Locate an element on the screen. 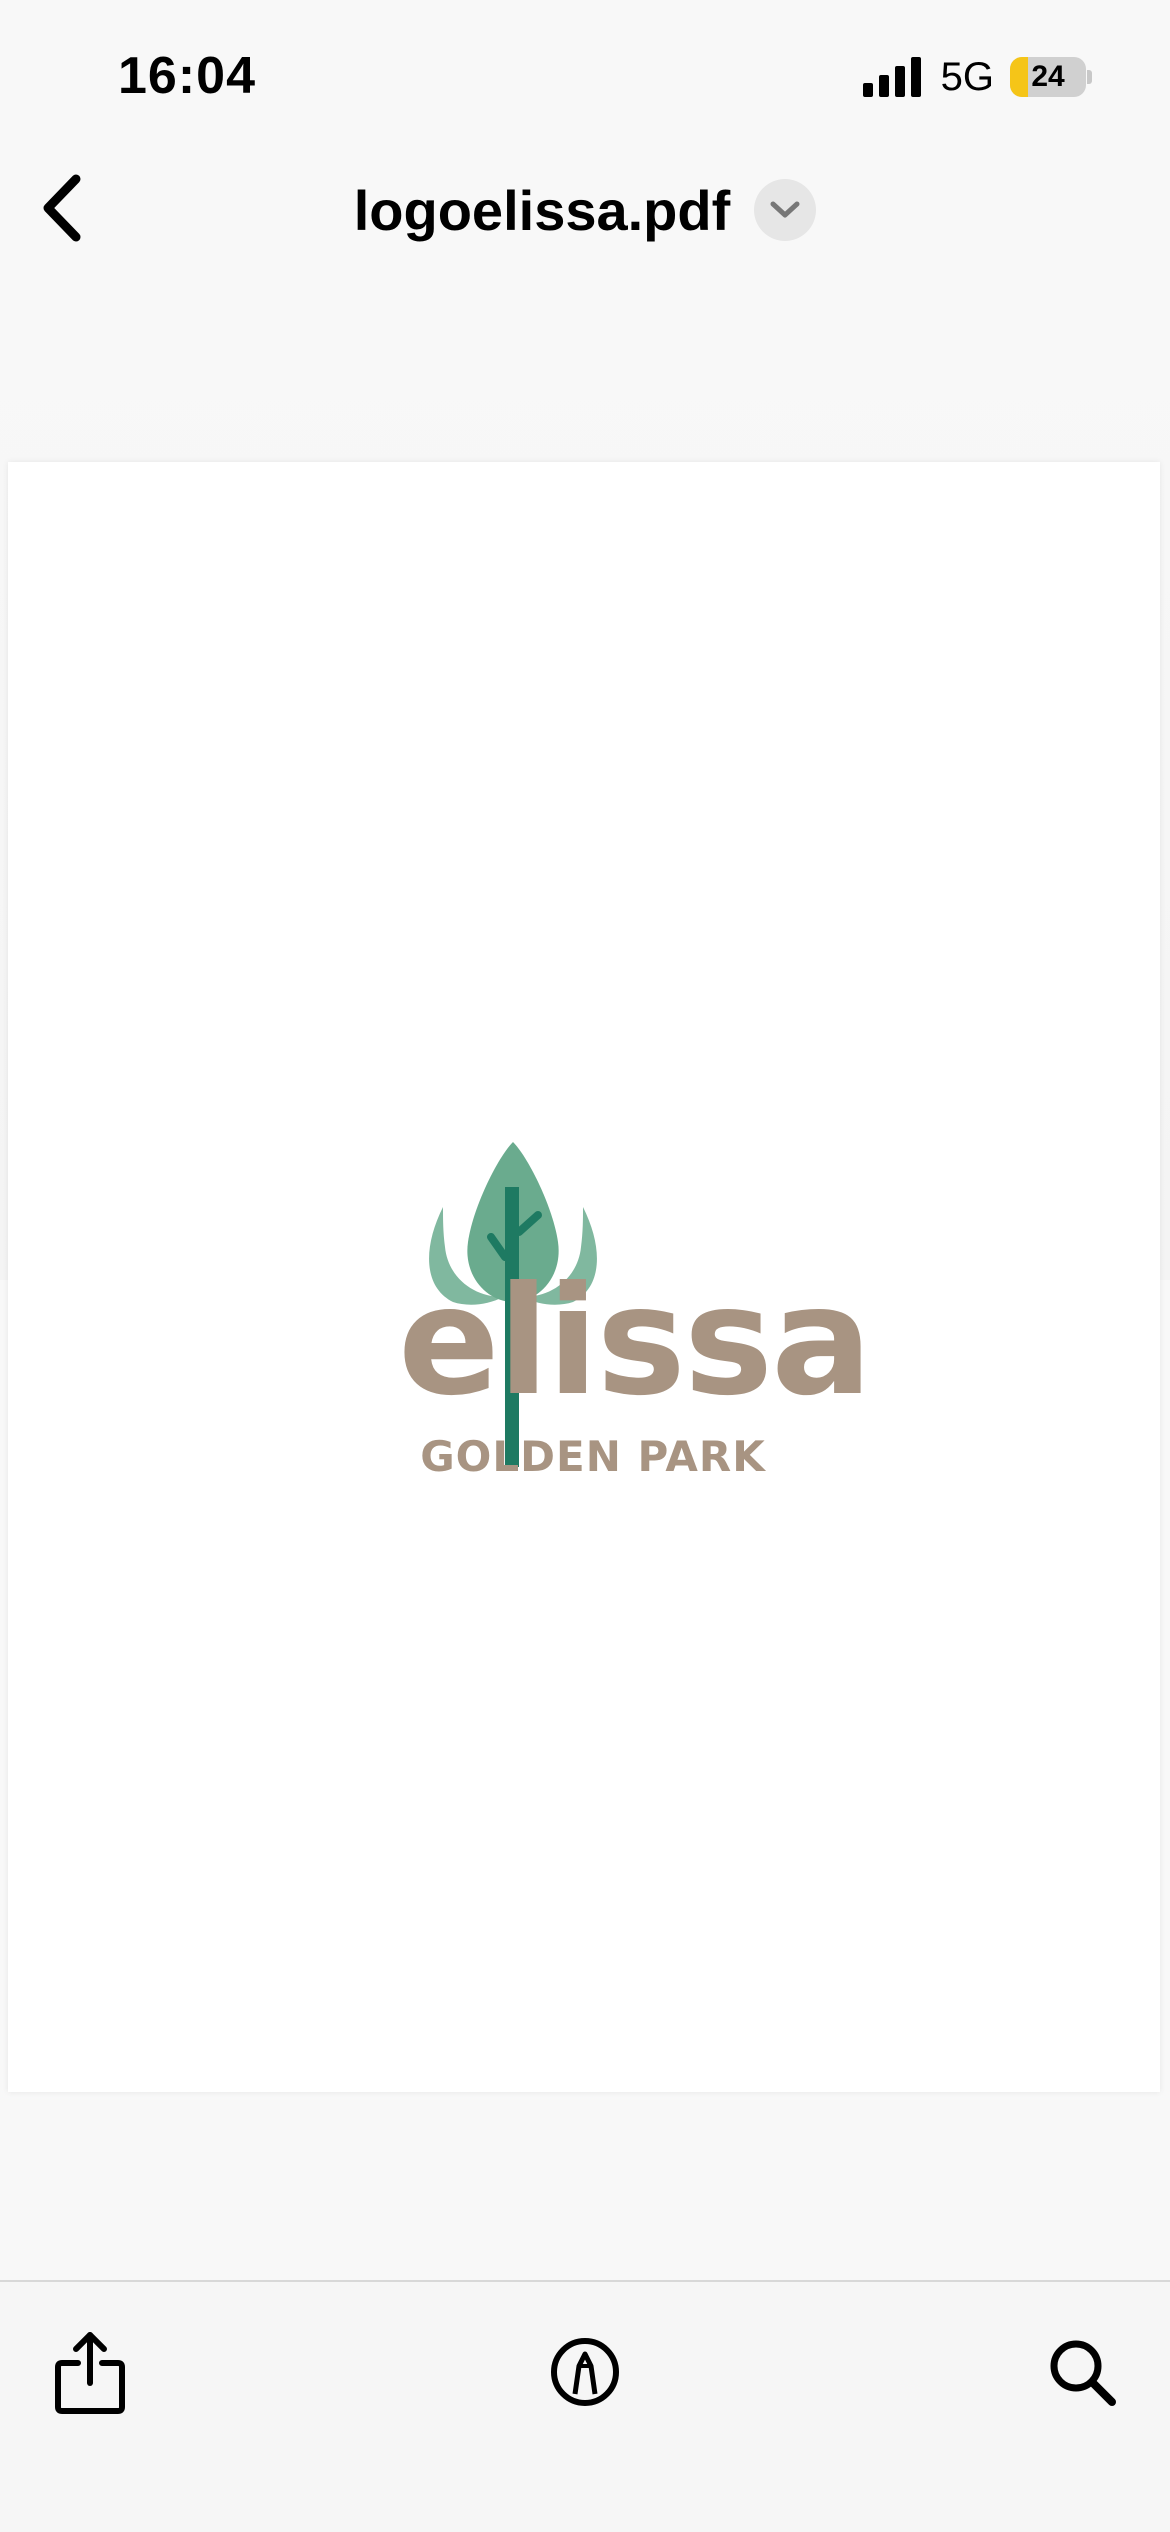 The width and height of the screenshot is (1170, 2532). search-button is located at coordinates (1082, 2372).